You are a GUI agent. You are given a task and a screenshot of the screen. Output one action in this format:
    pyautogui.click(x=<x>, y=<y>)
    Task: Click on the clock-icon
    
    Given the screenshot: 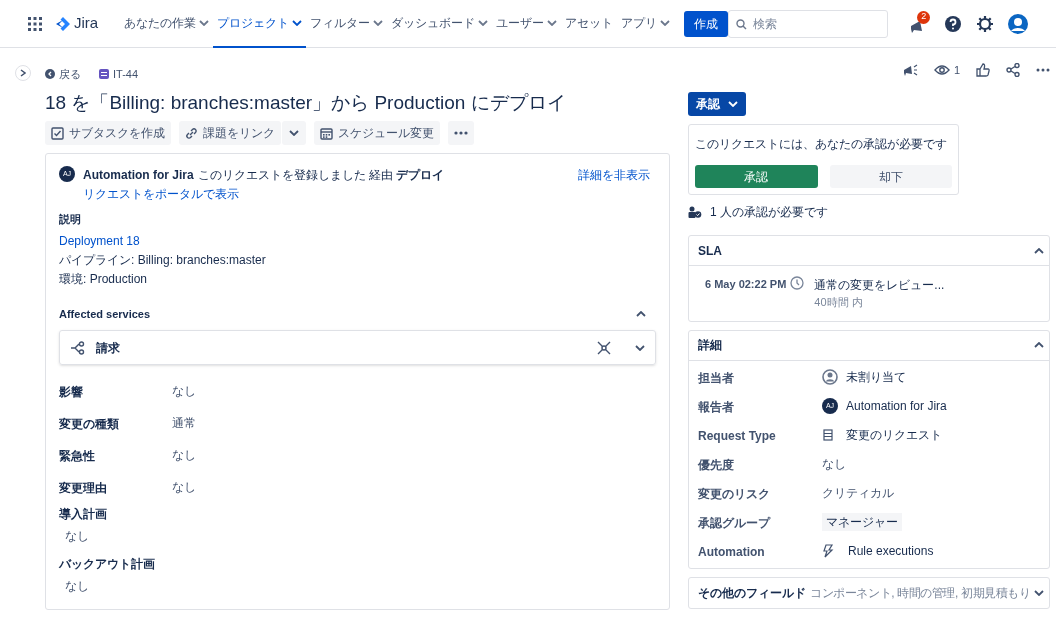 What is the action you would take?
    pyautogui.click(x=797, y=283)
    